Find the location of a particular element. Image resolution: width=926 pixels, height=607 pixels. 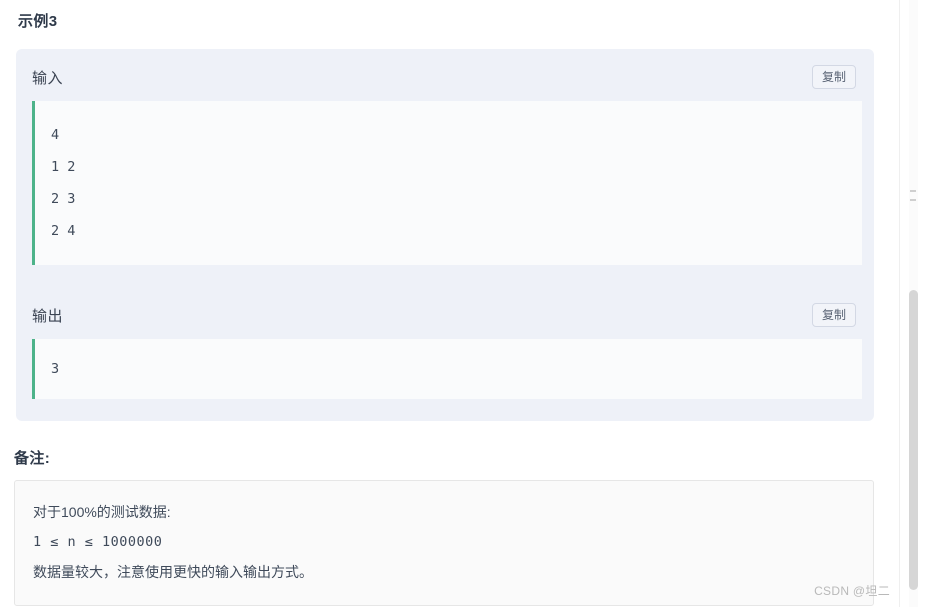

notes-title: 备注: is located at coordinates (32, 458).